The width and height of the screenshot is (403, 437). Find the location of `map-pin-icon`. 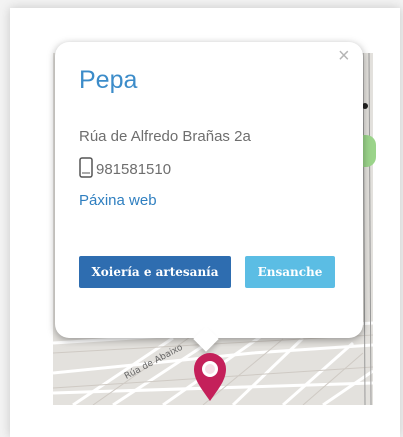

map-pin-icon is located at coordinates (210, 376).